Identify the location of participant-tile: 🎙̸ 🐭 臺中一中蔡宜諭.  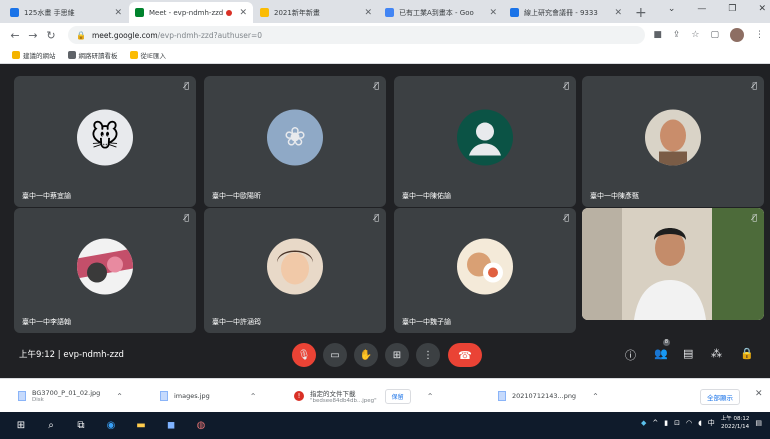
(105, 141).